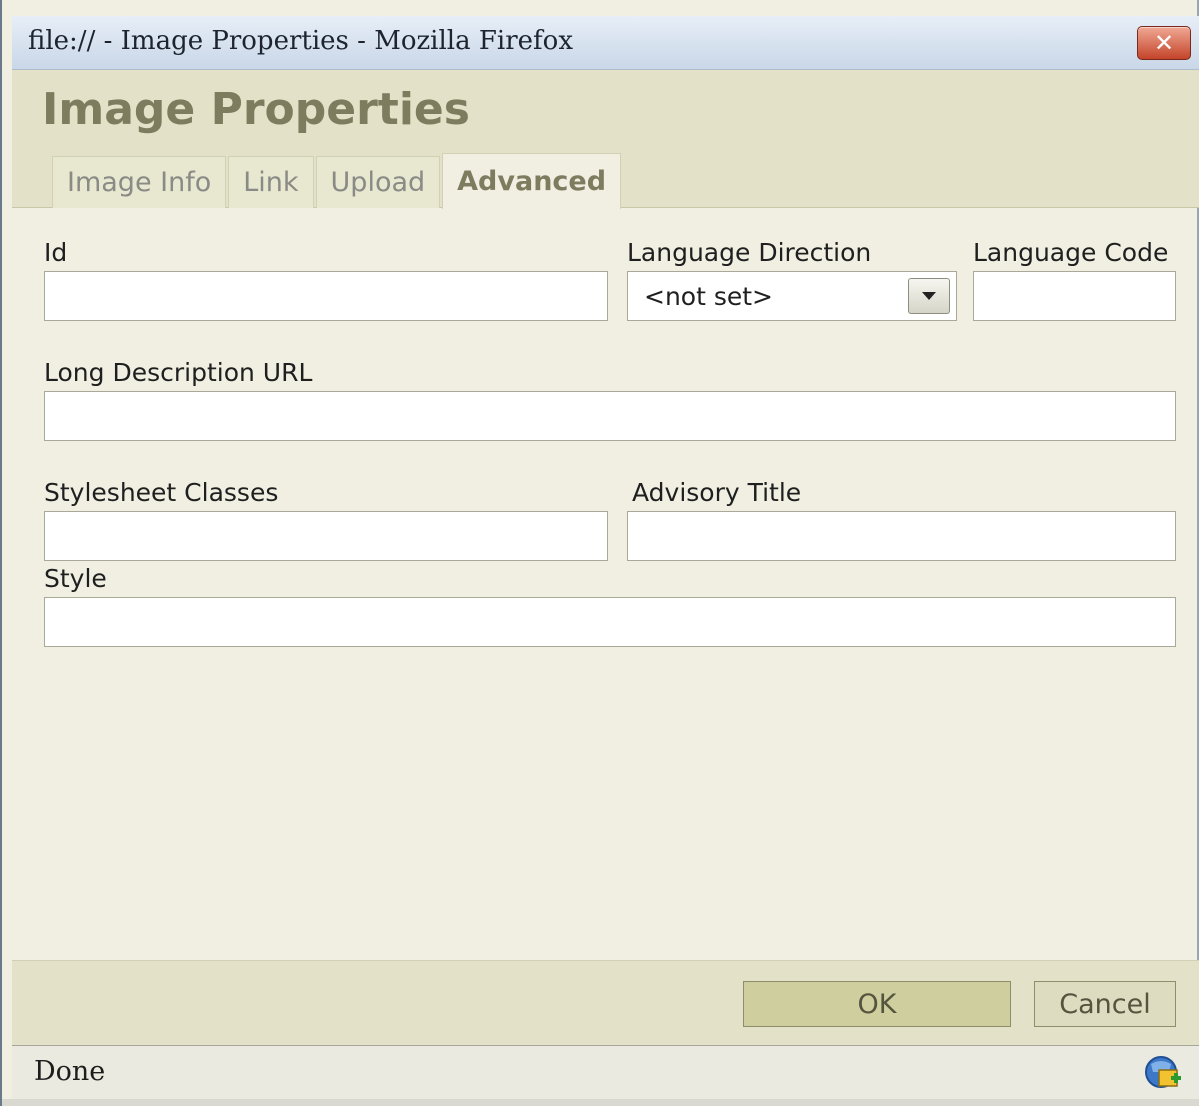  Describe the element at coordinates (139, 182) in the screenshot. I see `tab-image-info: Image Info` at that location.